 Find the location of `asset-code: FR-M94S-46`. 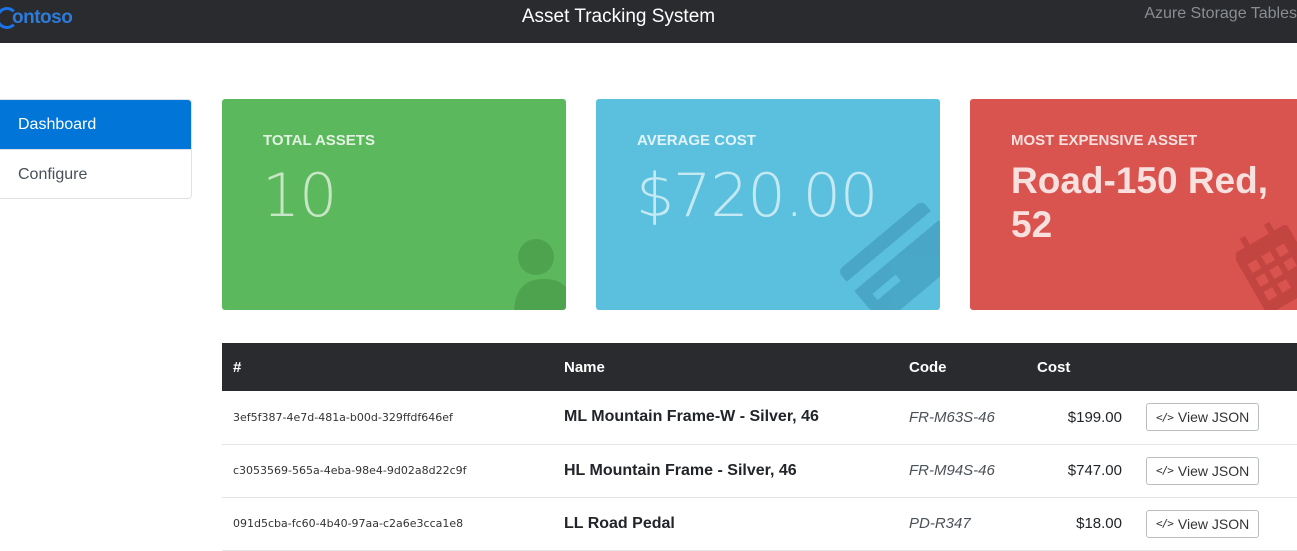

asset-code: FR-M94S-46 is located at coordinates (952, 470).